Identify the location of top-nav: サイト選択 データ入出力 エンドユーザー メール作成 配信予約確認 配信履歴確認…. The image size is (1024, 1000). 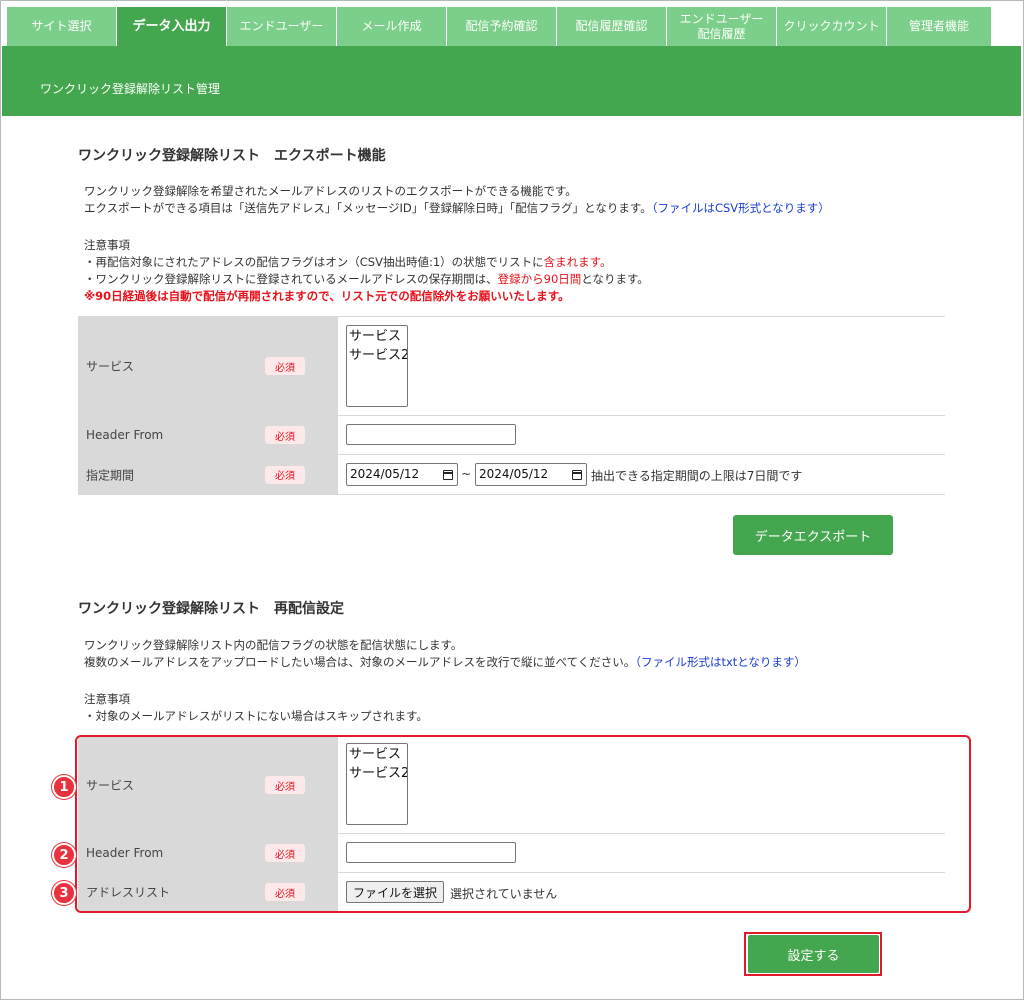
(504, 26).